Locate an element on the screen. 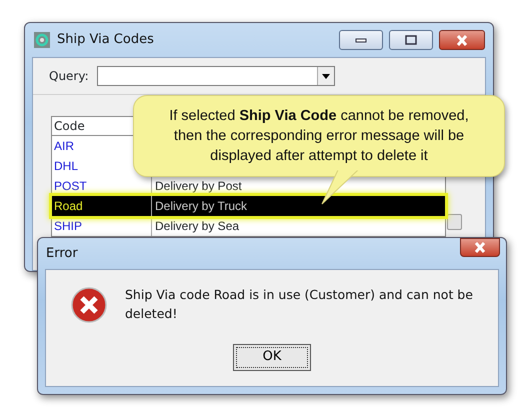 The height and width of the screenshot is (415, 528). minimize-icon is located at coordinates (361, 40).